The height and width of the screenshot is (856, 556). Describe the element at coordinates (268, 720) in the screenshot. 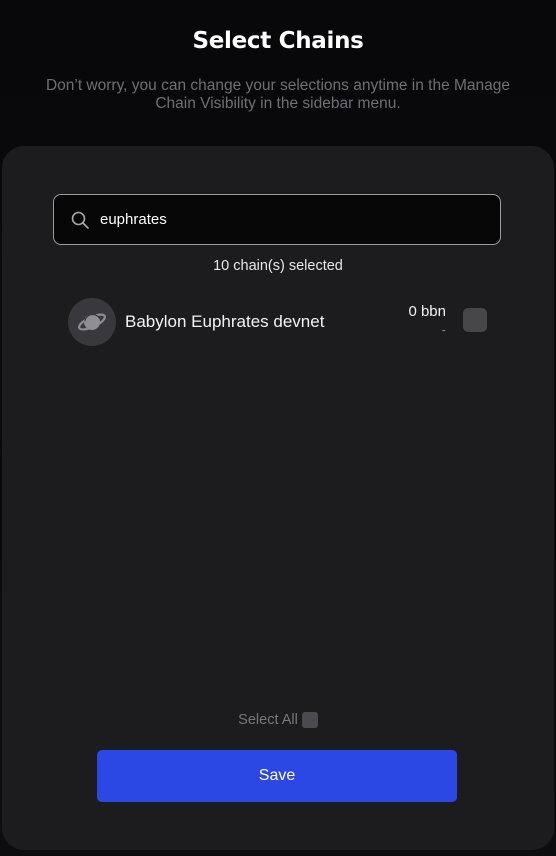

I see `select-all-label: Select All` at that location.